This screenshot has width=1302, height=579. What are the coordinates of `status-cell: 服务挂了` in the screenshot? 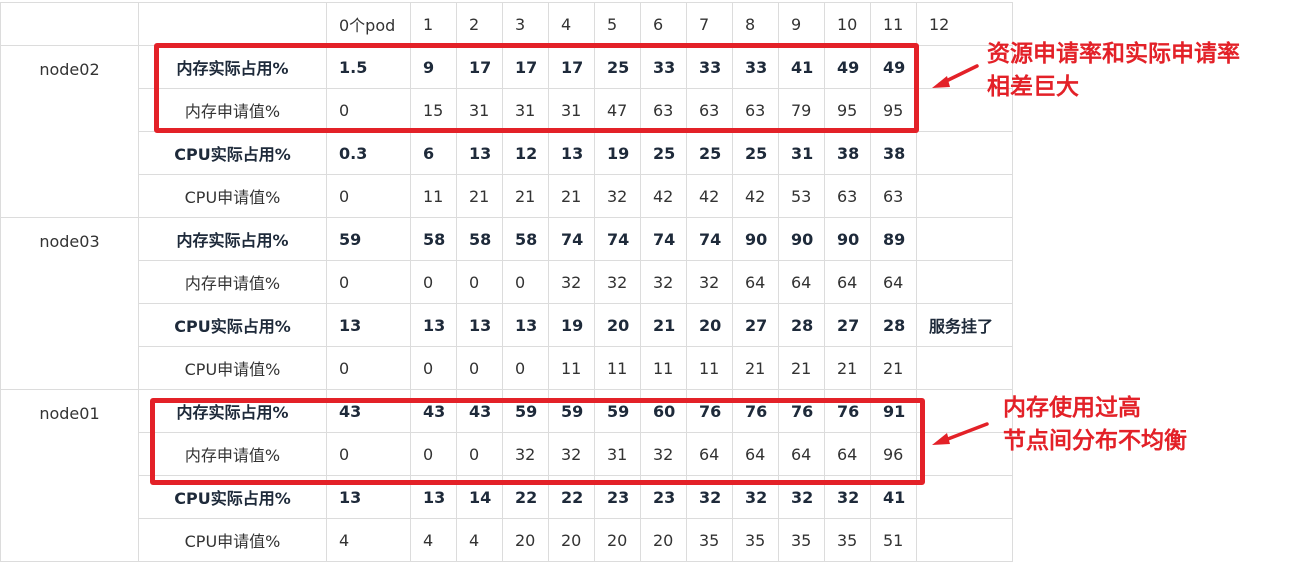 It's located at (964, 325).